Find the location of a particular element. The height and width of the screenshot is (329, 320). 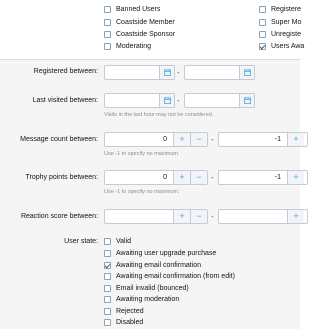

checkbox-label: Awaiting user upgrade purchase is located at coordinates (166, 253).